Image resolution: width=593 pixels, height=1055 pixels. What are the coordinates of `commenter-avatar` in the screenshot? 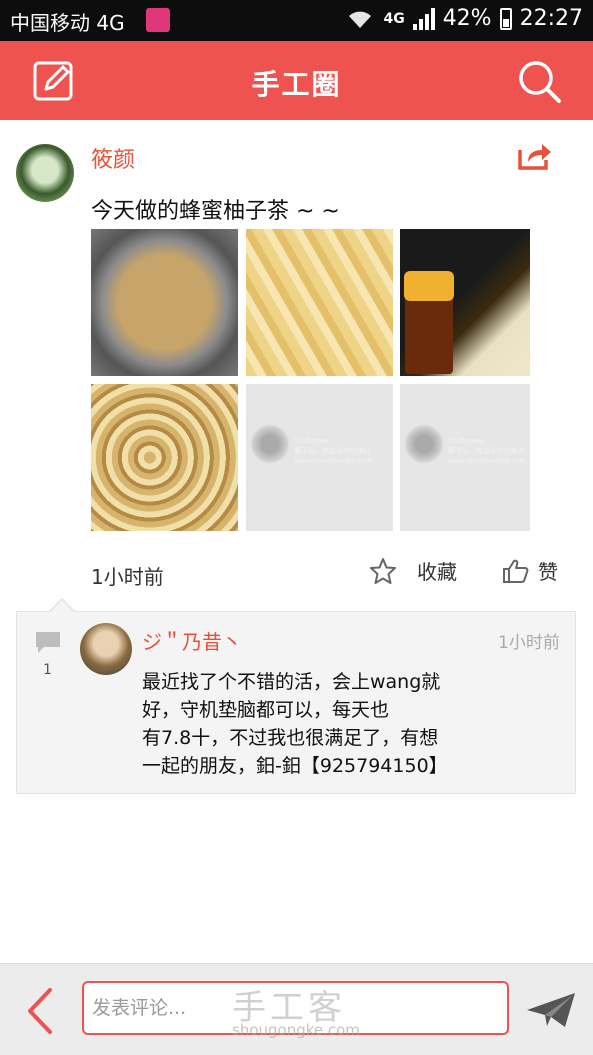 It's located at (106, 649).